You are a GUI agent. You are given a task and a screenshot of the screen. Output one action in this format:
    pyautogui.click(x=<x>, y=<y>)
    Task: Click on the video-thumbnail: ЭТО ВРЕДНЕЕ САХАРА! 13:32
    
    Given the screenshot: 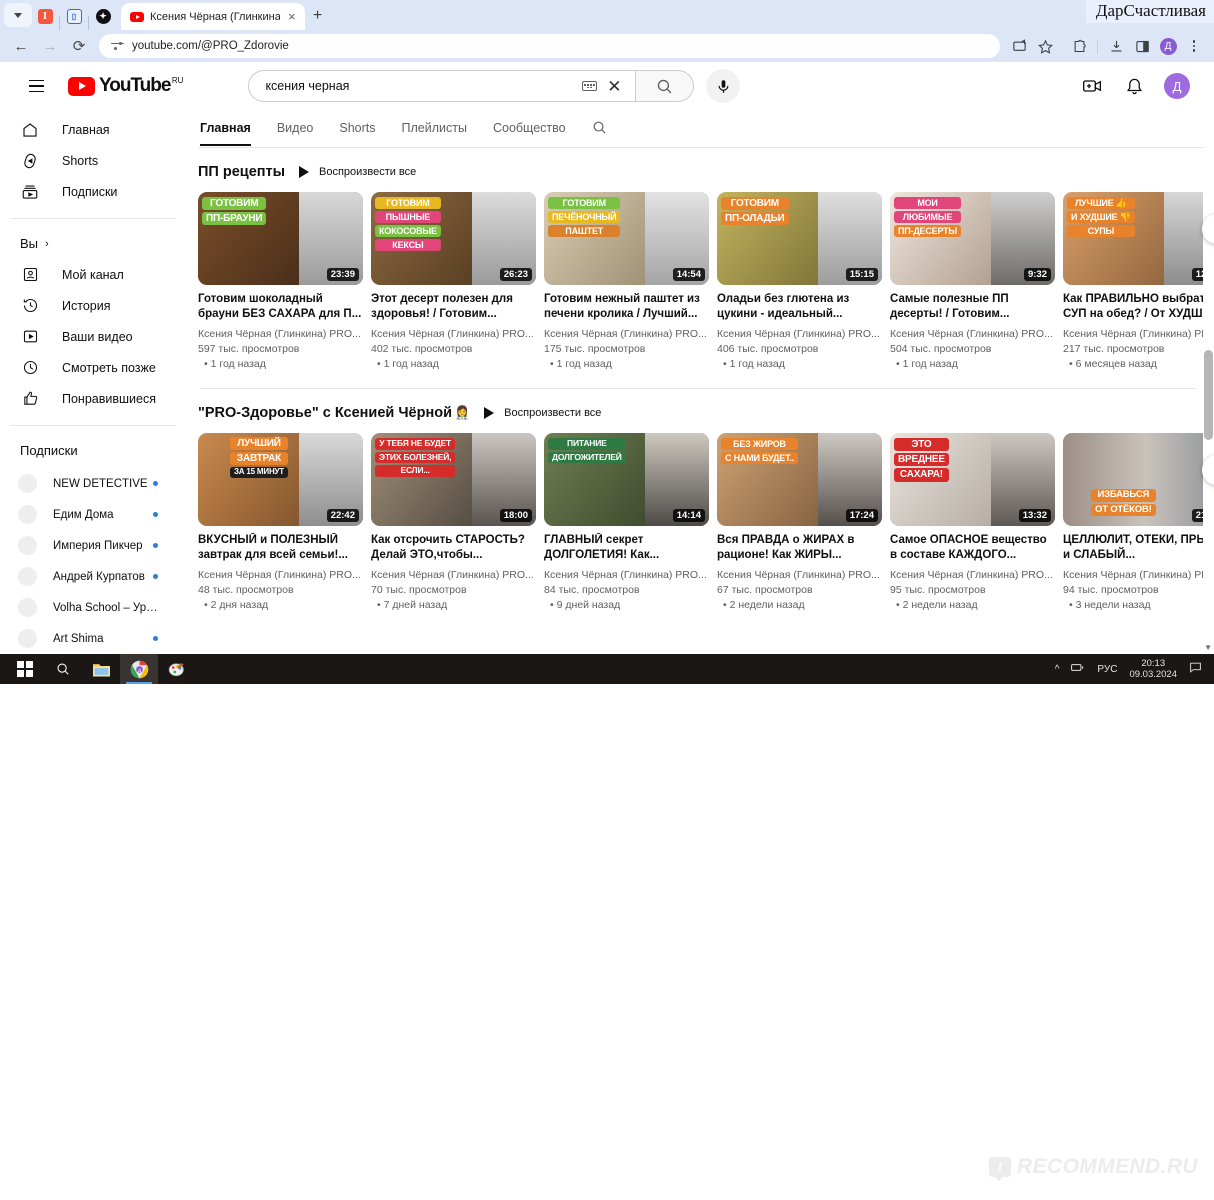 What is the action you would take?
    pyautogui.click(x=972, y=479)
    